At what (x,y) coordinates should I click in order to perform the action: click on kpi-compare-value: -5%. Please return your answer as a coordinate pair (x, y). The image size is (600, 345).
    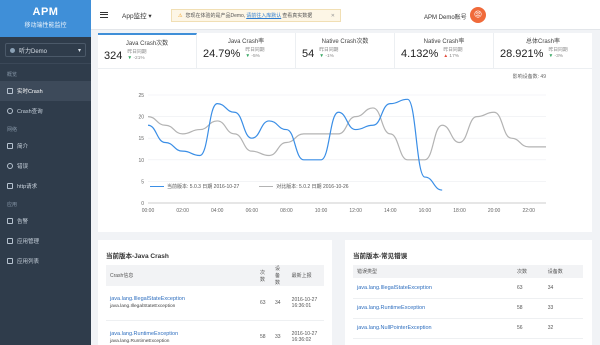
    Looking at the image, I should click on (255, 57).